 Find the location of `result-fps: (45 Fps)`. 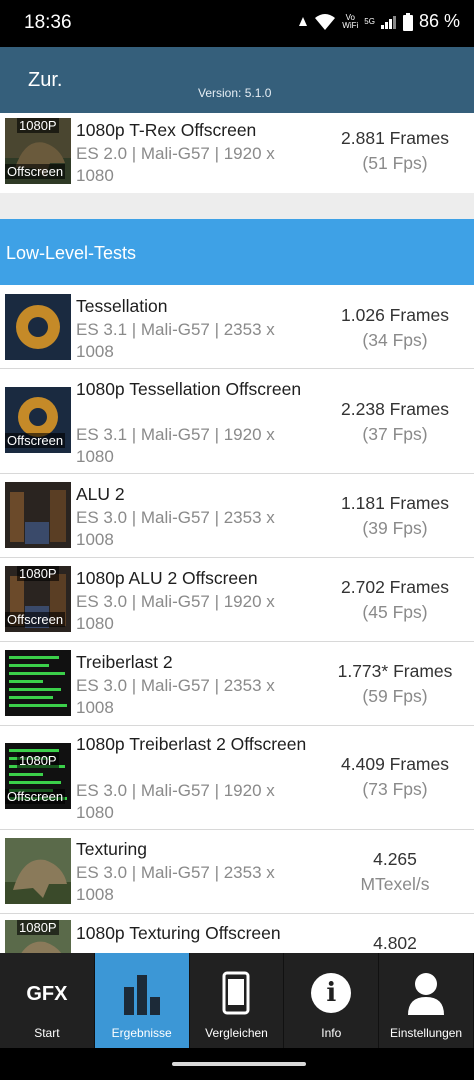

result-fps: (45 Fps) is located at coordinates (395, 612).